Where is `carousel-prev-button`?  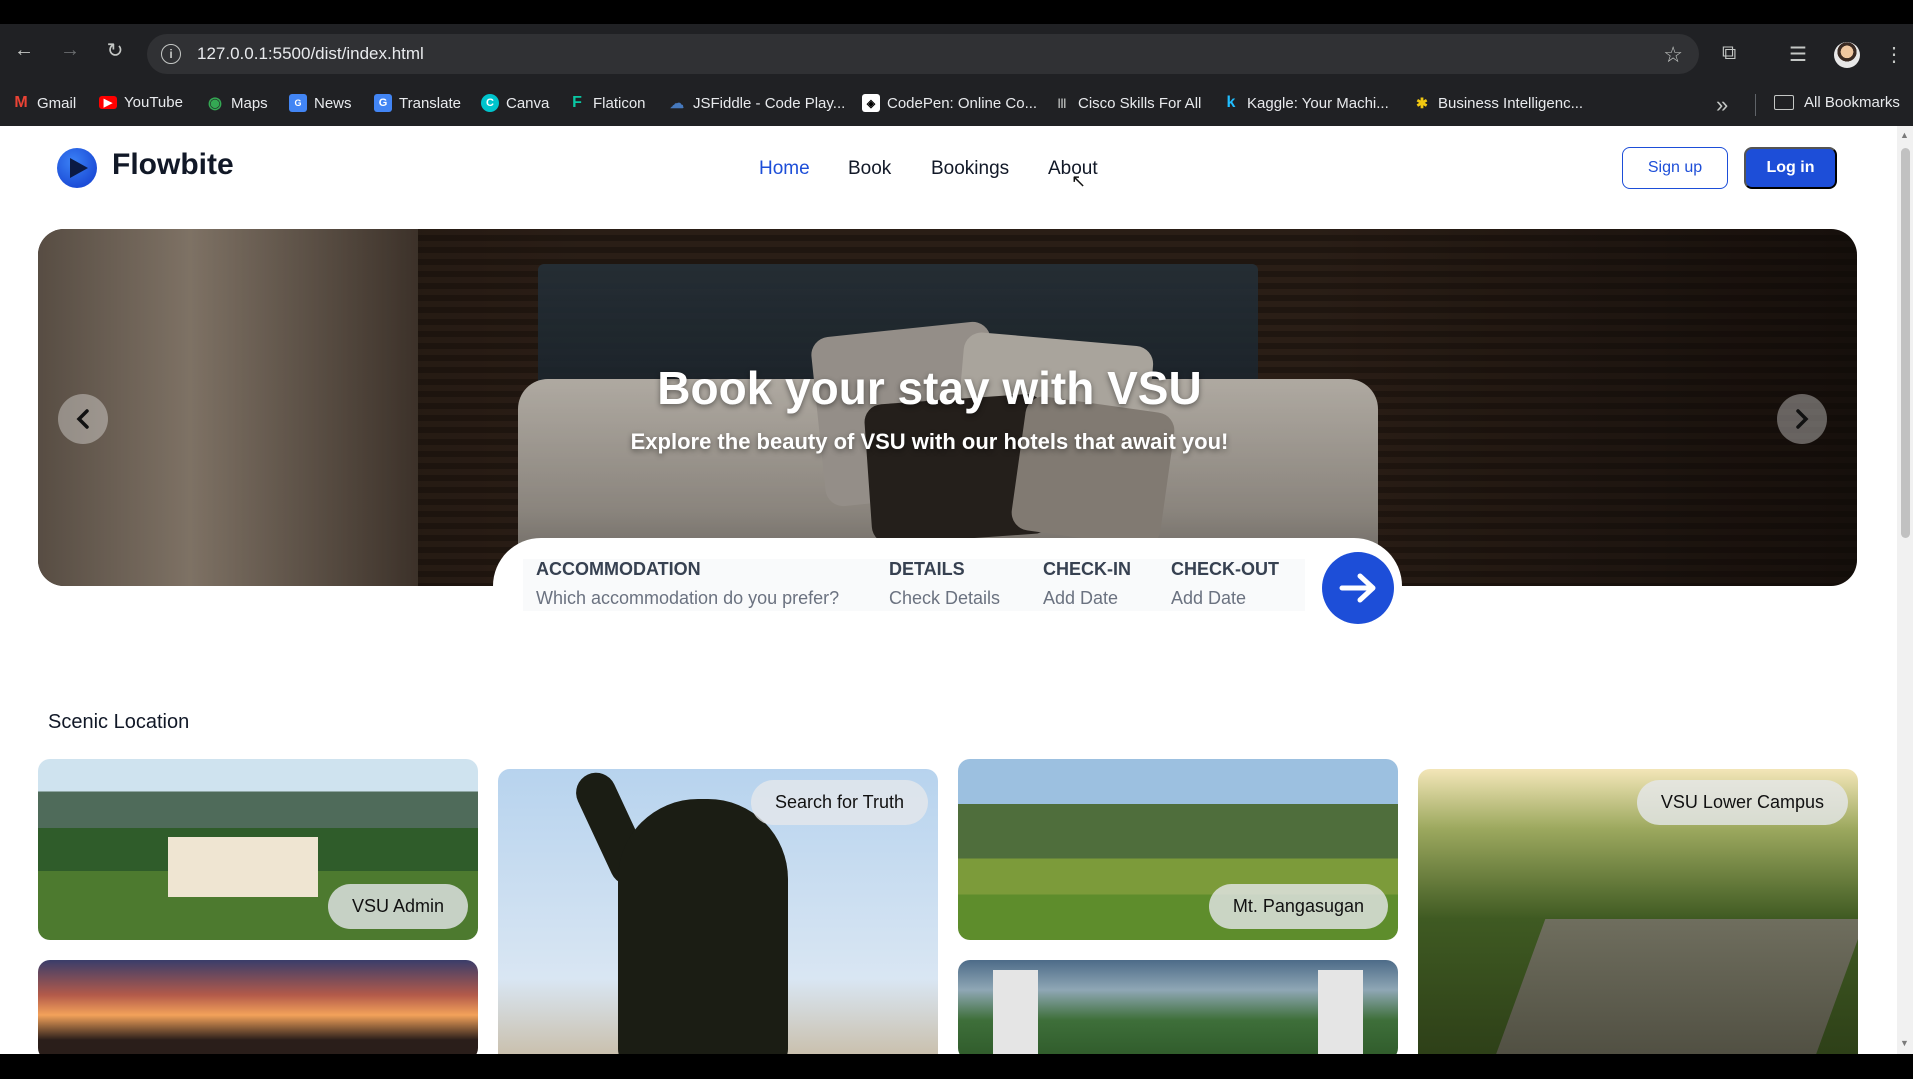
carousel-prev-button is located at coordinates (83, 419).